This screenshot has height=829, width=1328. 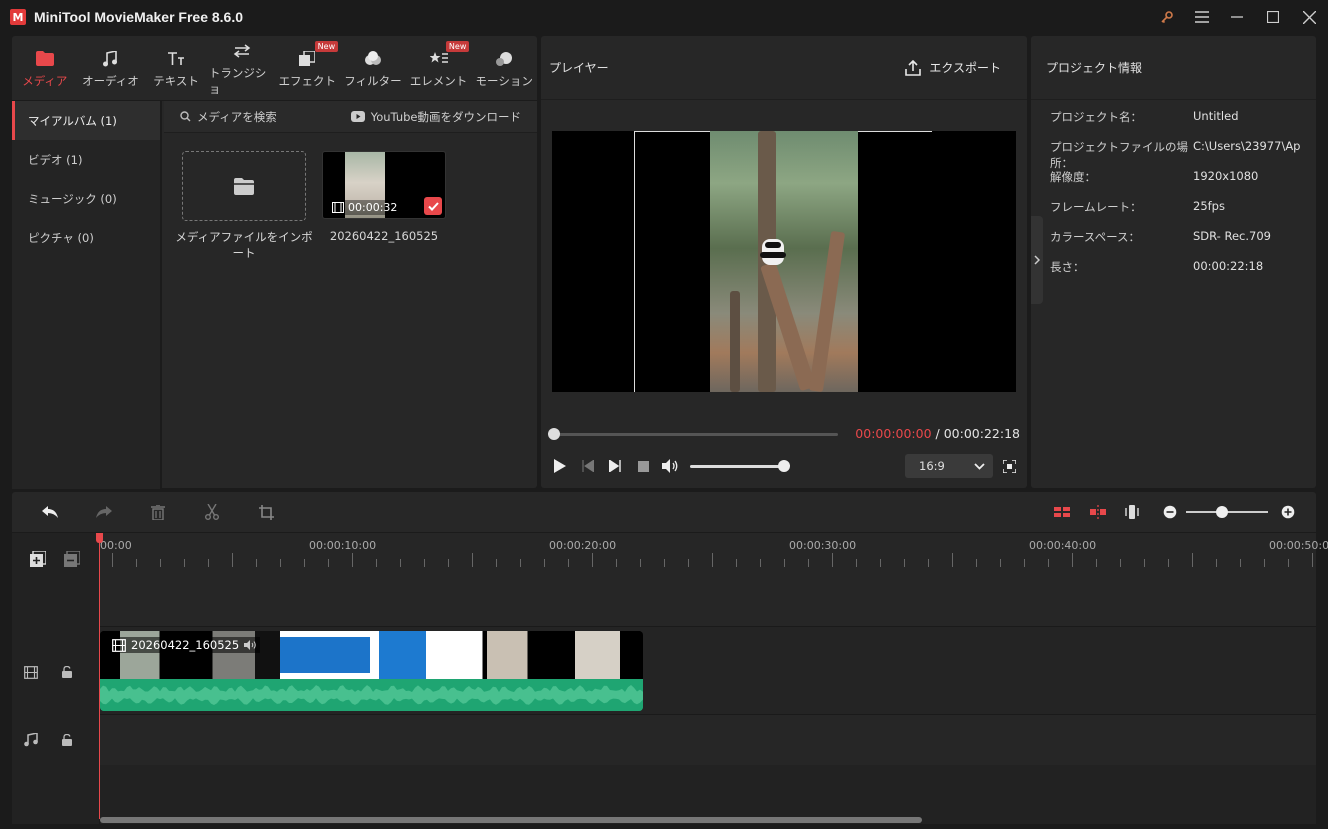 What do you see at coordinates (308, 68) in the screenshot?
I see `tab-effects: New エフェクト` at bounding box center [308, 68].